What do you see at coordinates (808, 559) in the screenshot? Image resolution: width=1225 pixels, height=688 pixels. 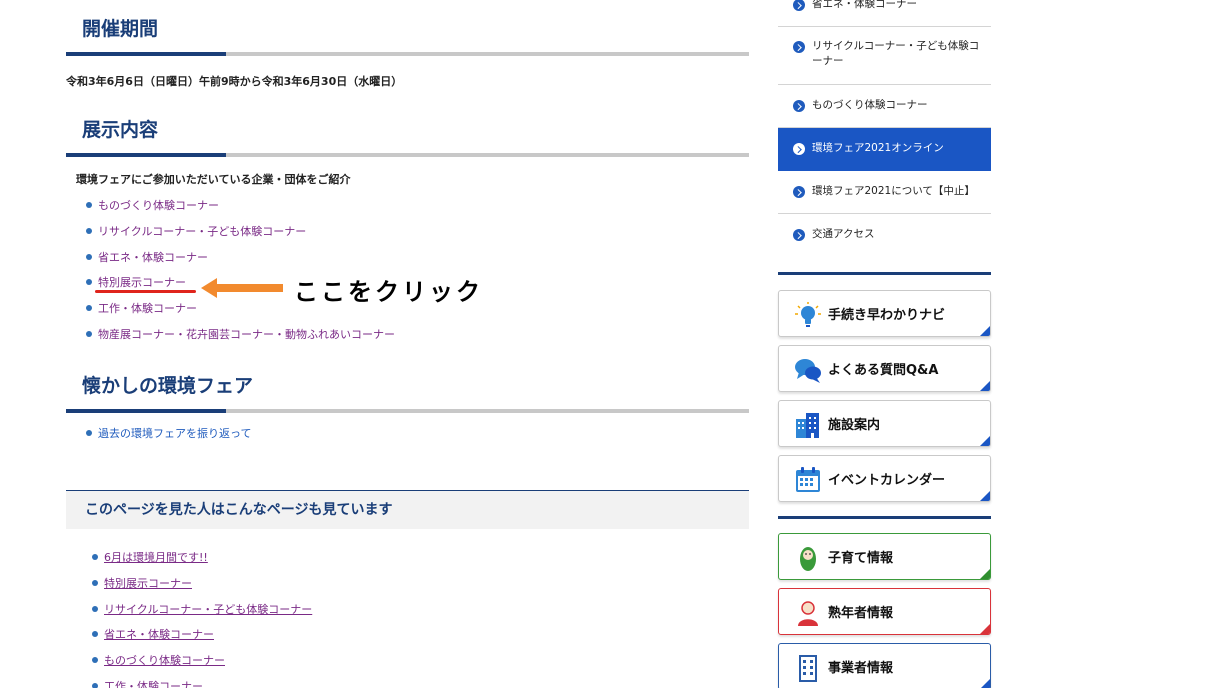 I see `baby-icon` at bounding box center [808, 559].